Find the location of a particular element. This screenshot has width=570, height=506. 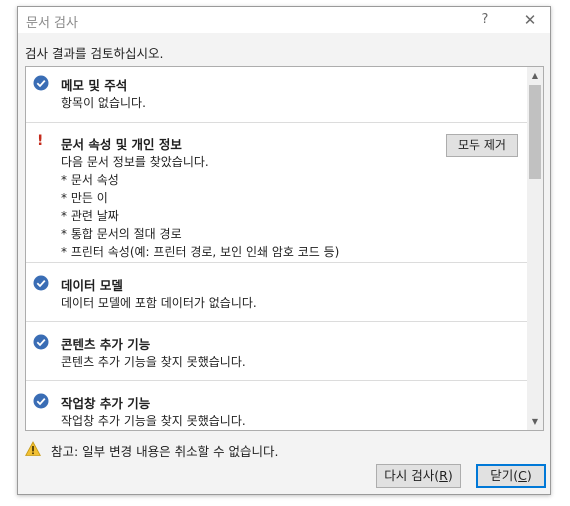

scroll-thumb is located at coordinates (535, 132).